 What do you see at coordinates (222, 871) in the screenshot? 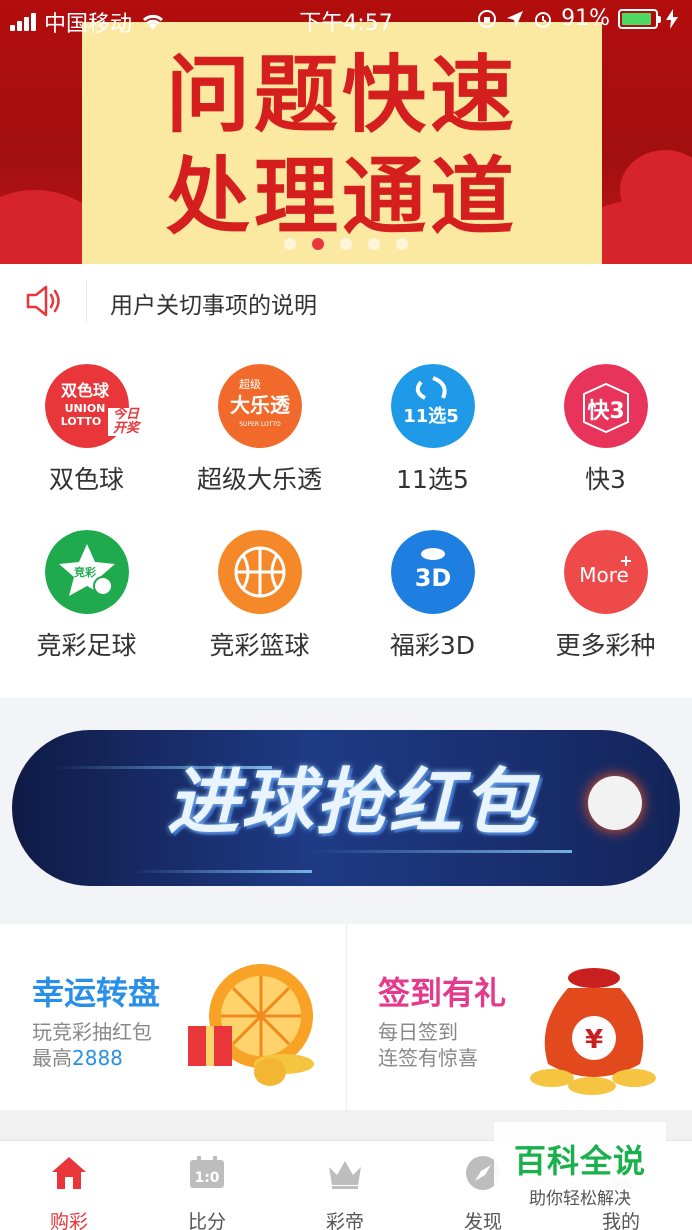
I see `light-streak` at bounding box center [222, 871].